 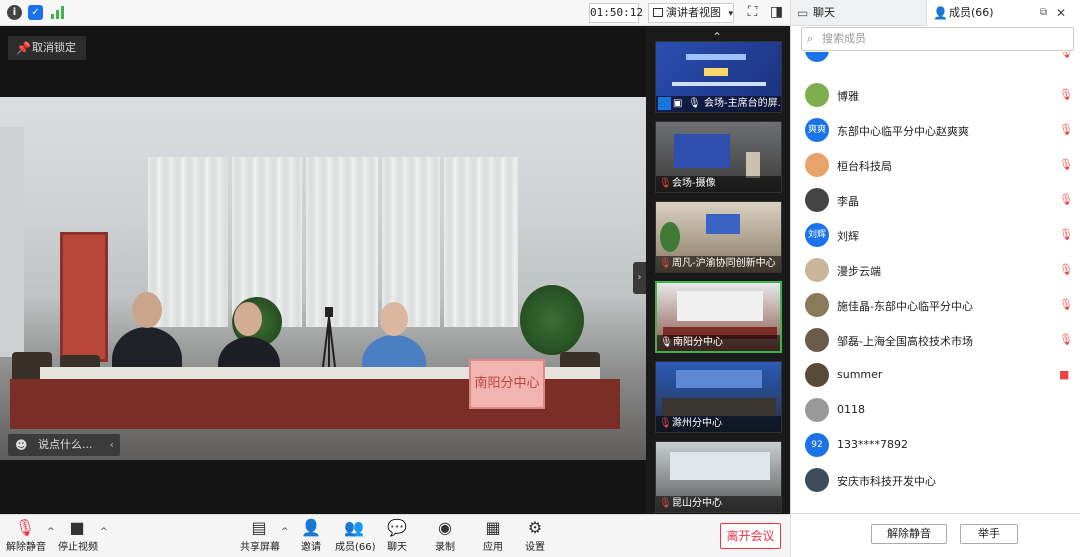 What do you see at coordinates (844, 38) in the screenshot?
I see `search-placeholder: 搜索成员` at bounding box center [844, 38].